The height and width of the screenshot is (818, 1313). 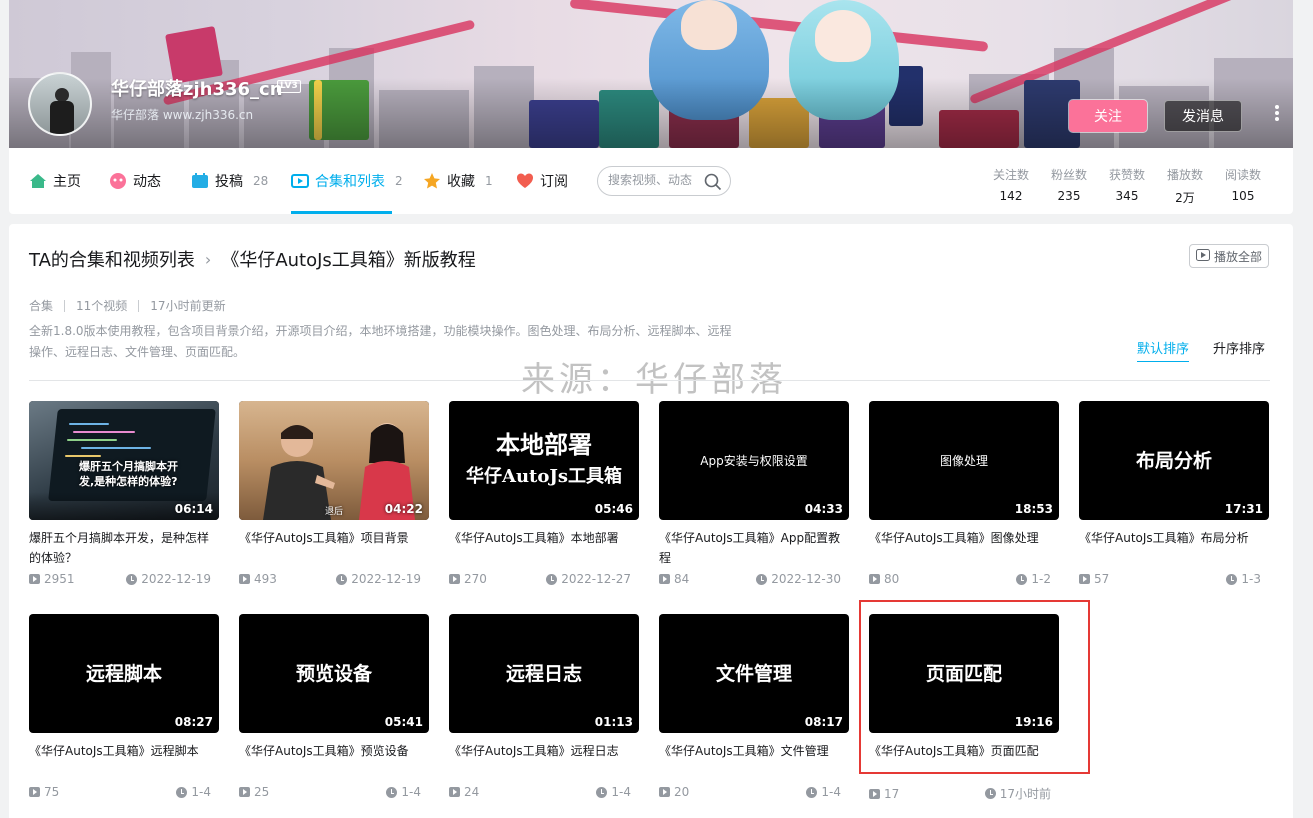 I want to click on nav-upload: 投稿 28, so click(x=229, y=181).